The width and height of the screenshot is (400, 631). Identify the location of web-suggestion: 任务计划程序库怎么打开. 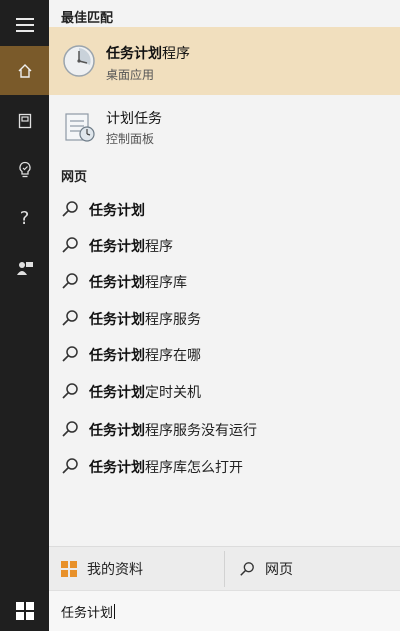
(224, 466).